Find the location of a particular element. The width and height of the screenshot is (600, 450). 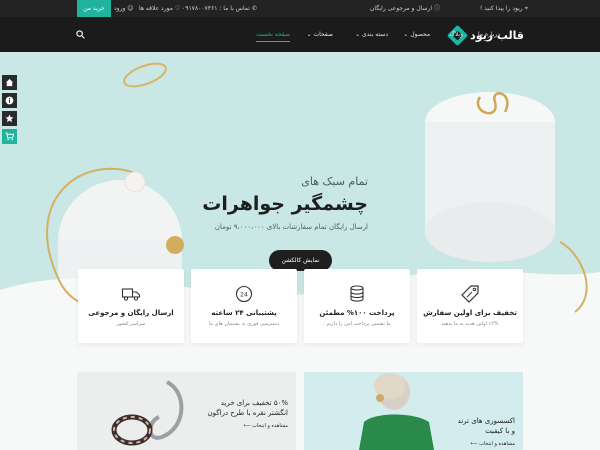

svg-text: 24 is located at coordinates (244, 294).